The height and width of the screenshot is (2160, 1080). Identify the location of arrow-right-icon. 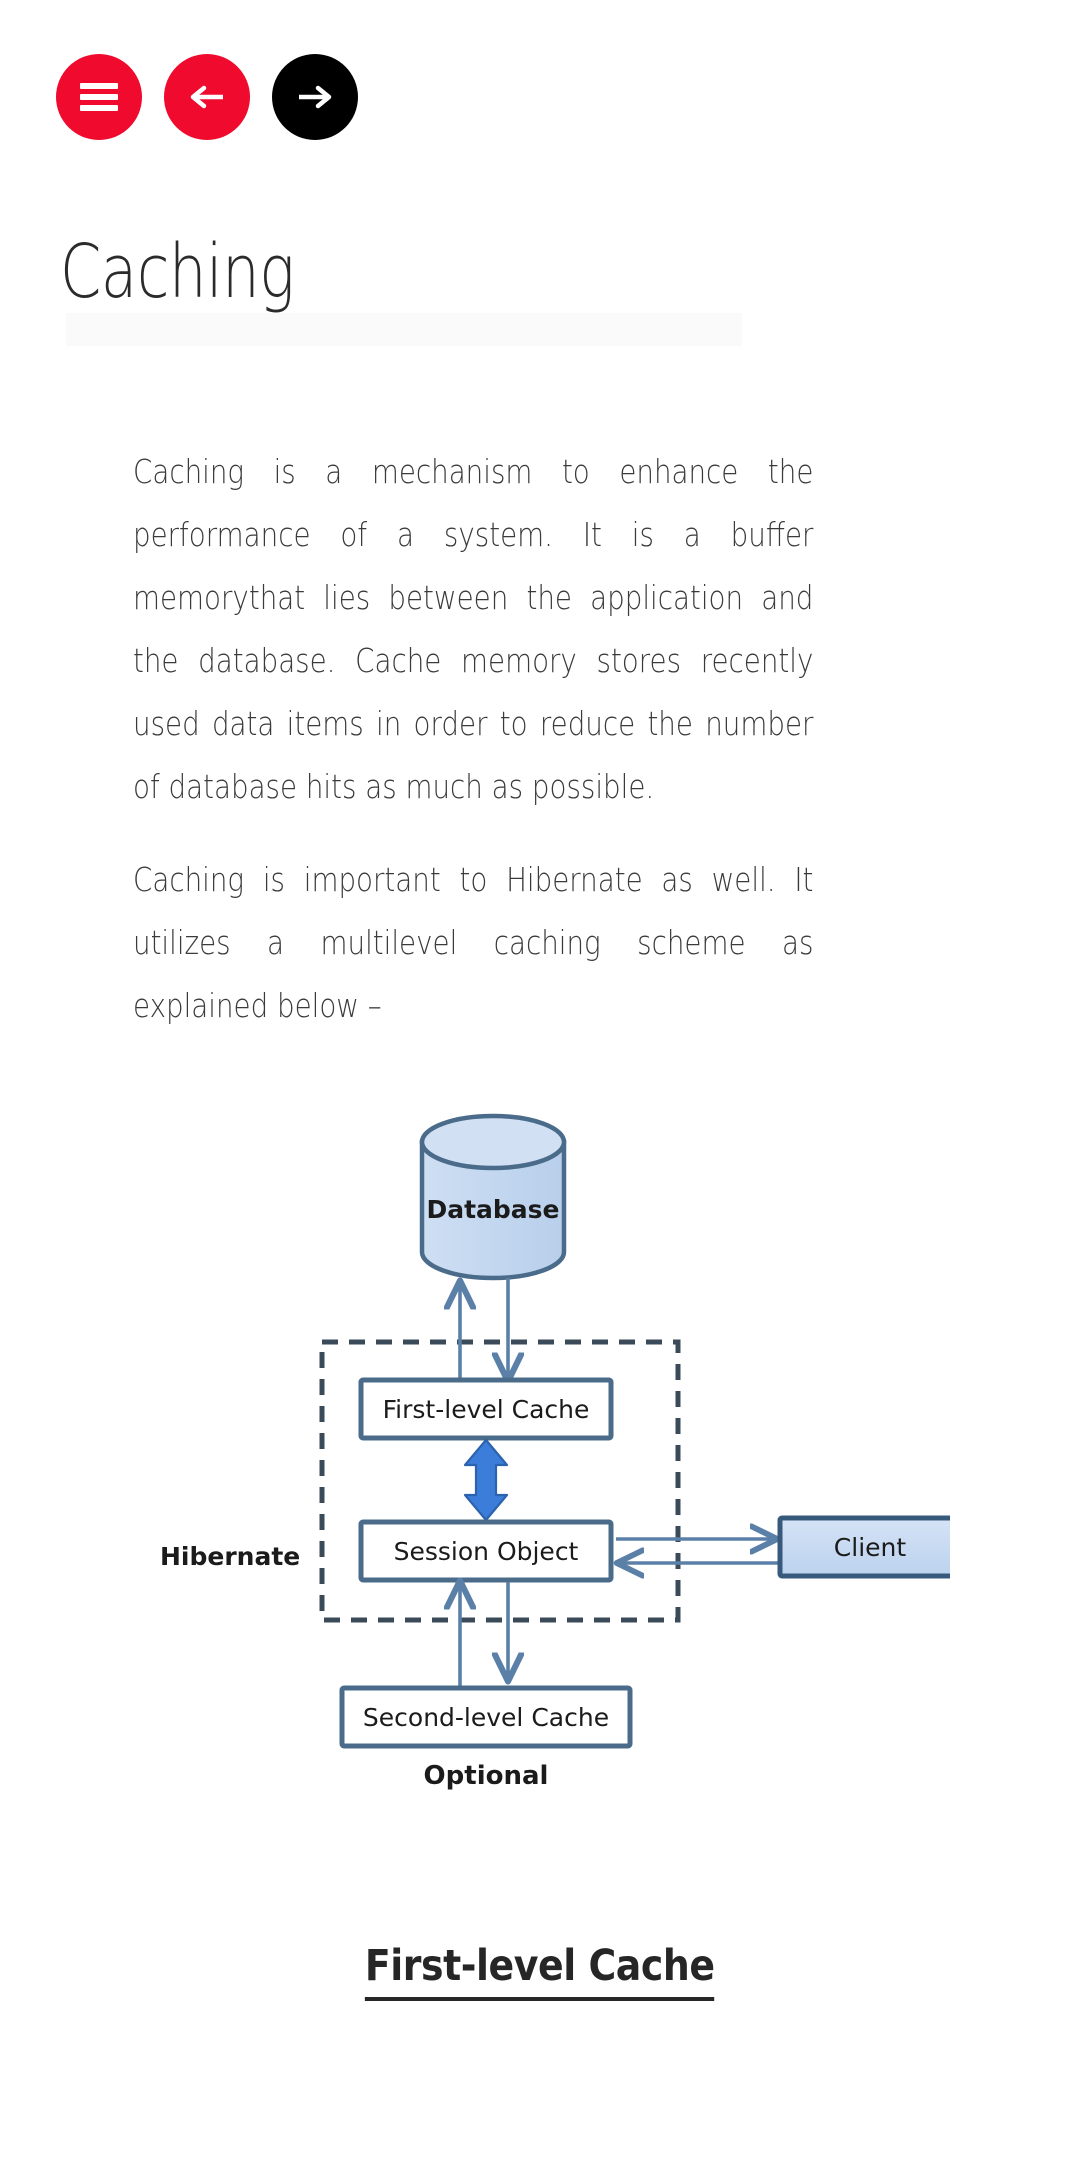
(315, 97).